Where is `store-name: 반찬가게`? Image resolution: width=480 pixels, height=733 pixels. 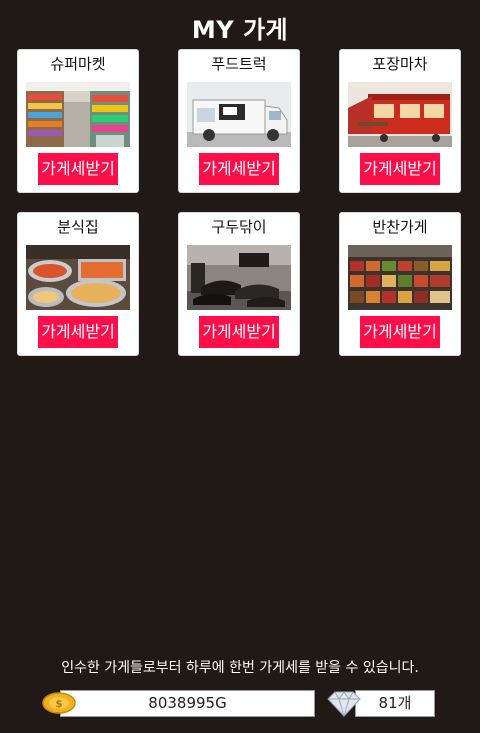 store-name: 반찬가게 is located at coordinates (400, 227).